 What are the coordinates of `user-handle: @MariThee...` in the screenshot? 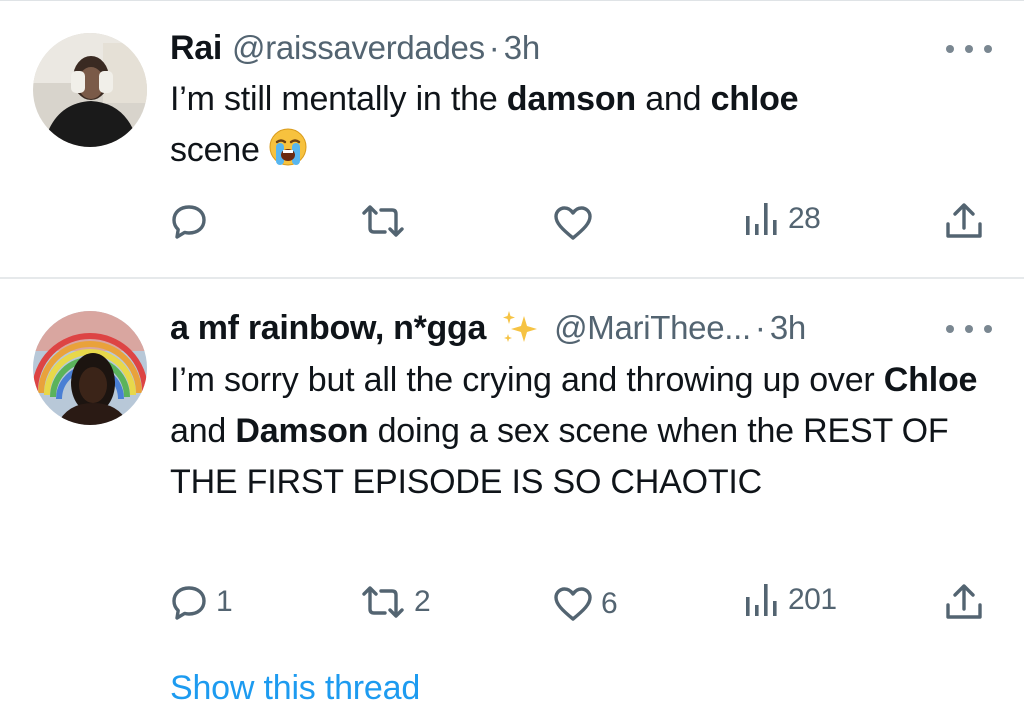 It's located at (652, 328).